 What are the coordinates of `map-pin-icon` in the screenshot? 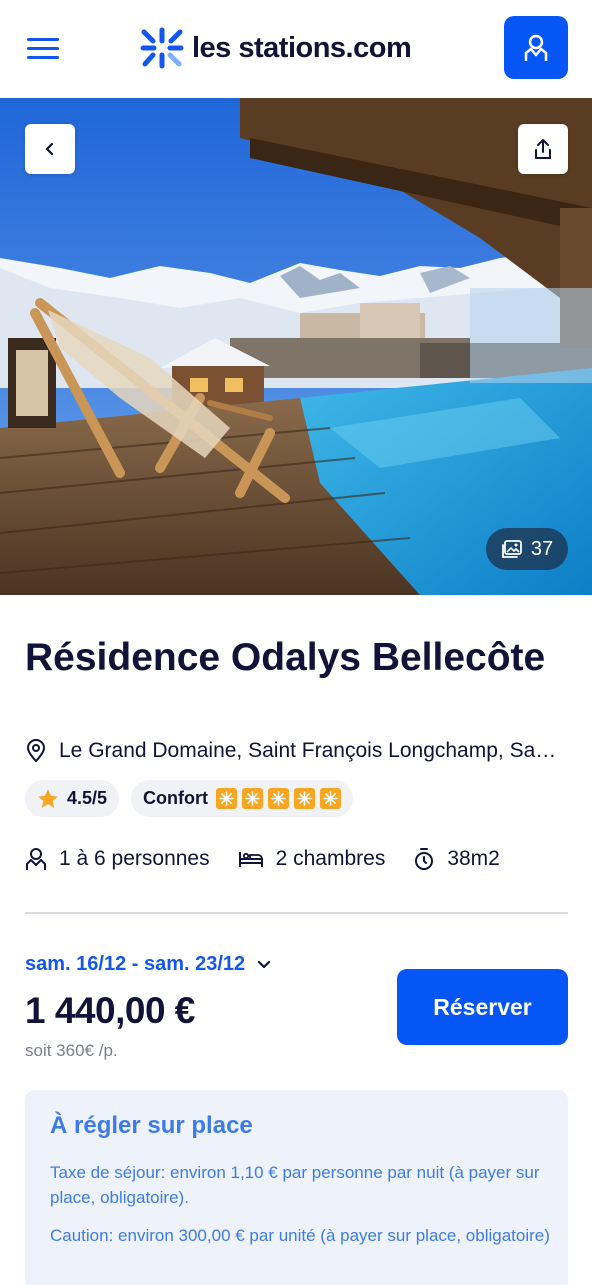 It's located at (36, 751).